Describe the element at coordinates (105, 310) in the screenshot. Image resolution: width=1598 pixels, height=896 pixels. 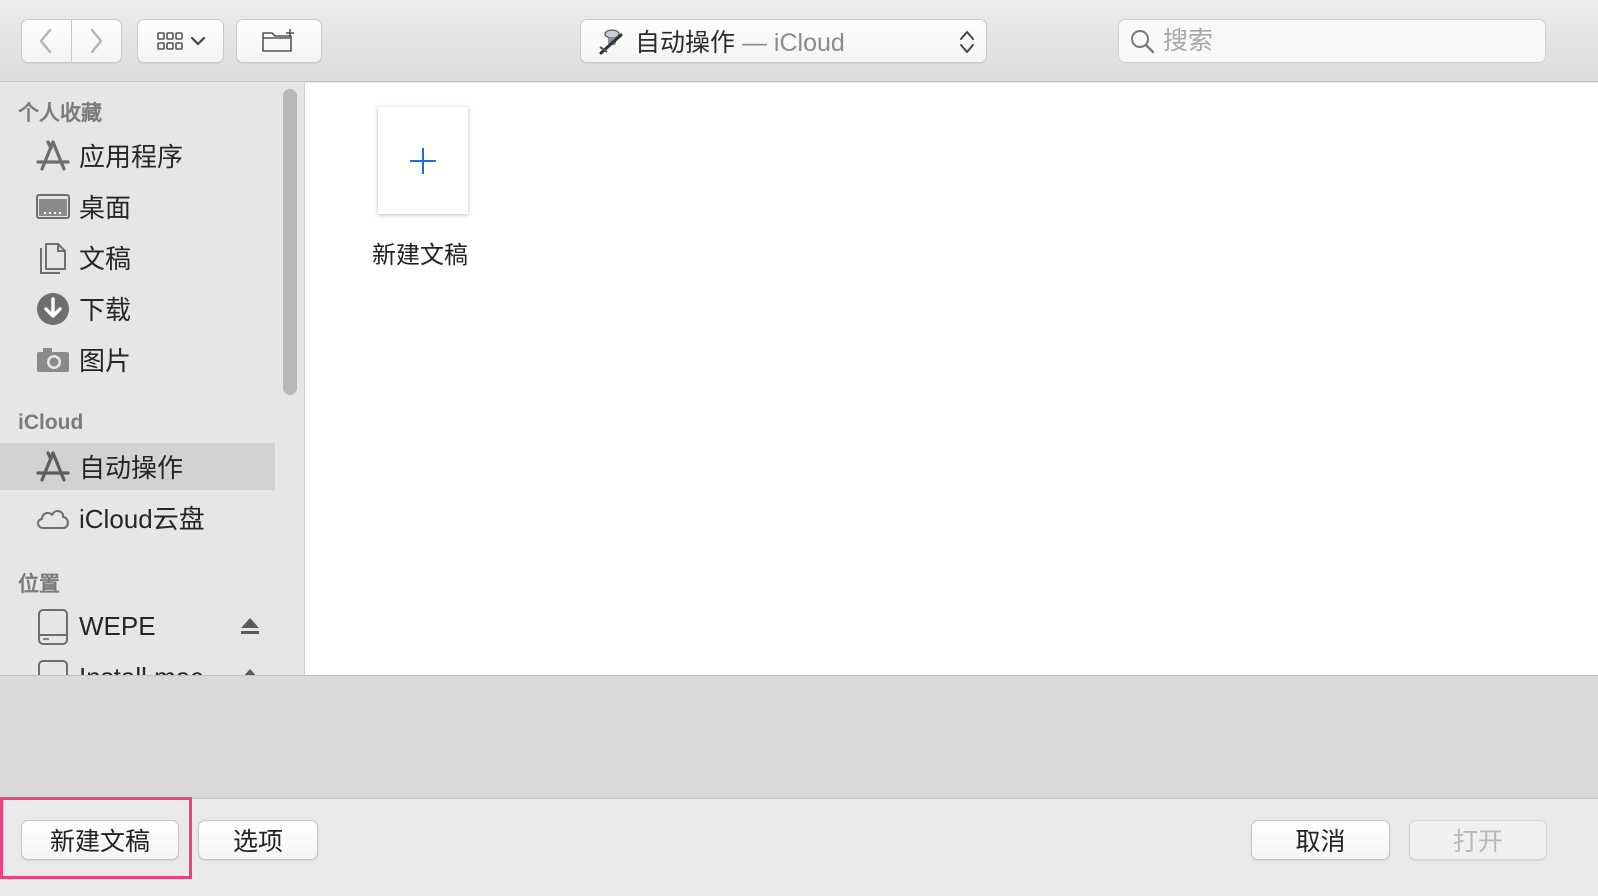
I see `sidebar-item-label: 下载` at that location.